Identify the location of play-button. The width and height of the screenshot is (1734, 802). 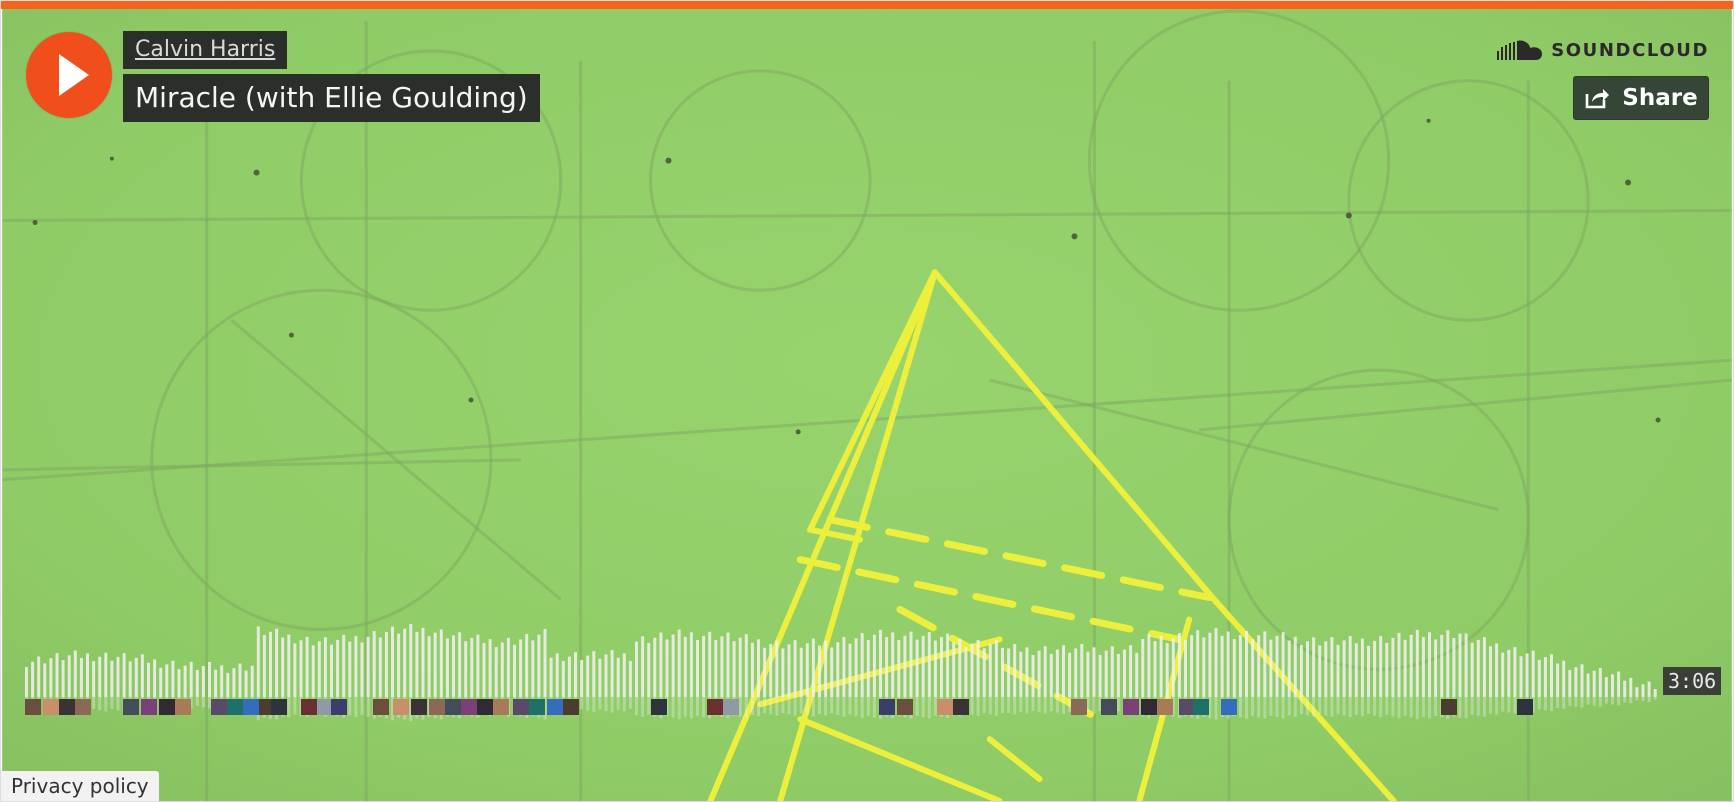
(69, 75).